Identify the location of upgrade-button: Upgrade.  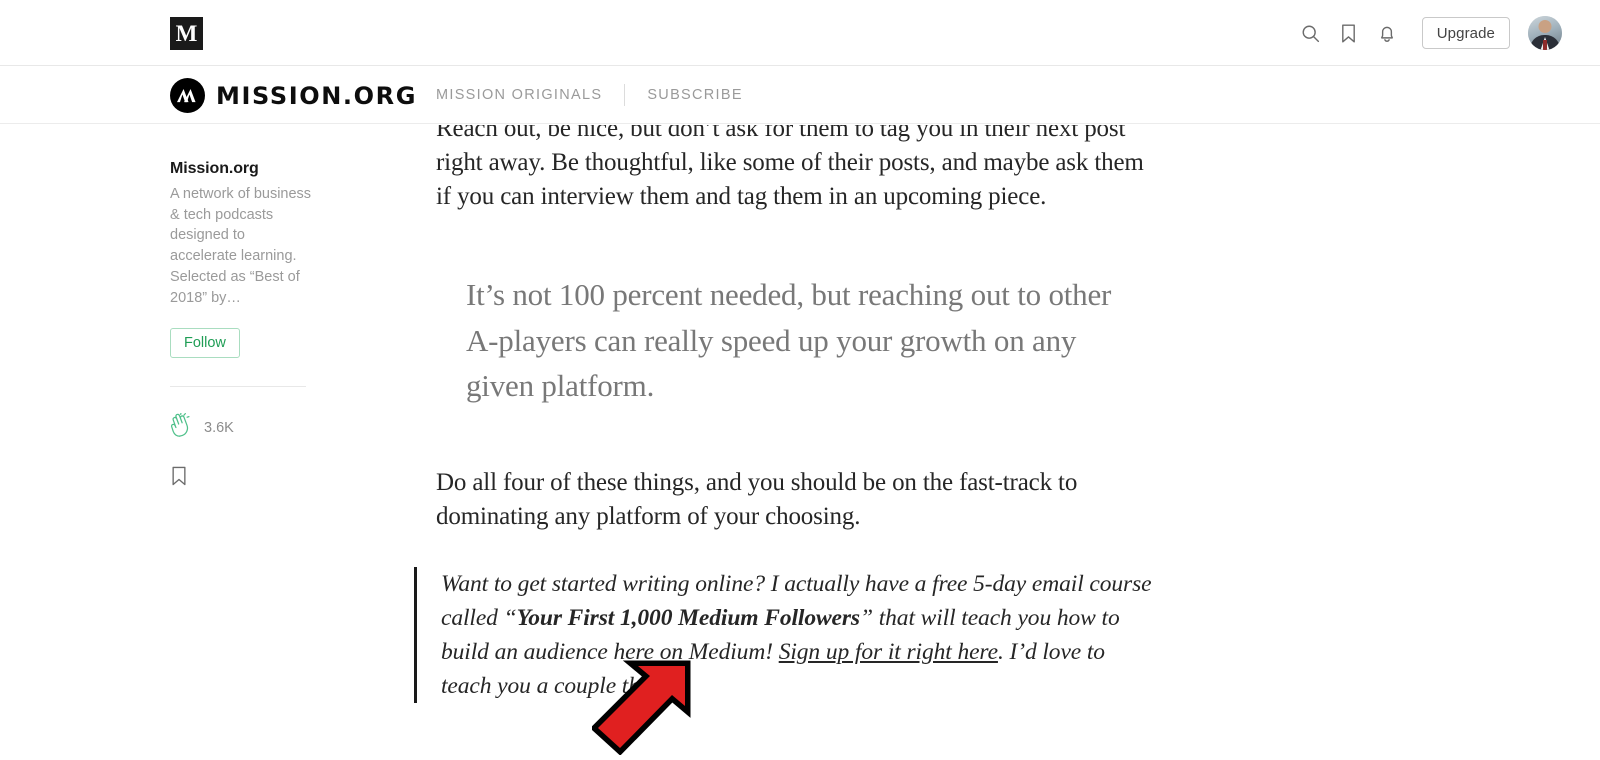
(1465, 33).